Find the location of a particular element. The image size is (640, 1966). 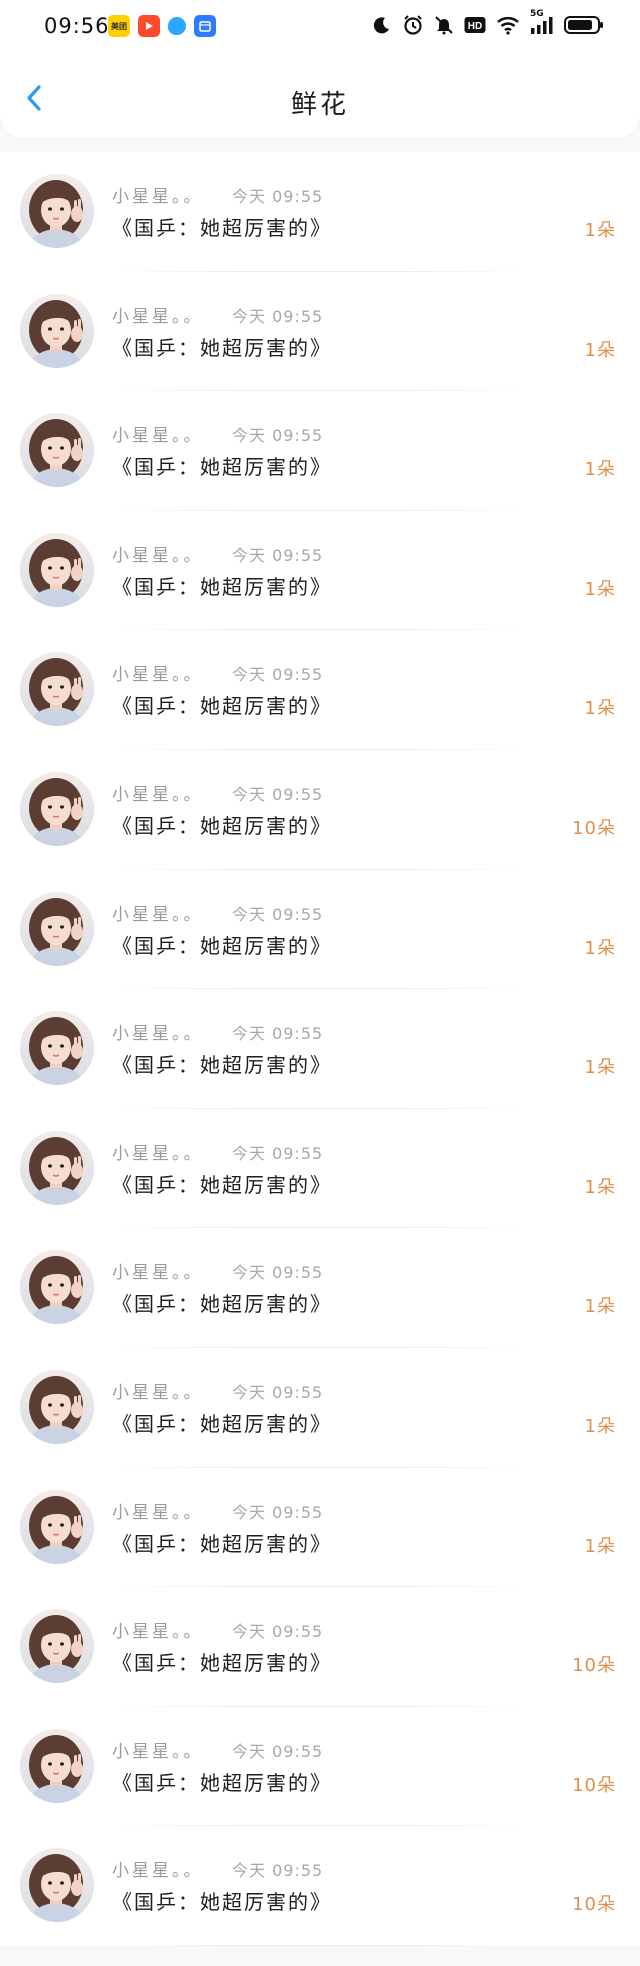

message-app-icon is located at coordinates (177, 26).